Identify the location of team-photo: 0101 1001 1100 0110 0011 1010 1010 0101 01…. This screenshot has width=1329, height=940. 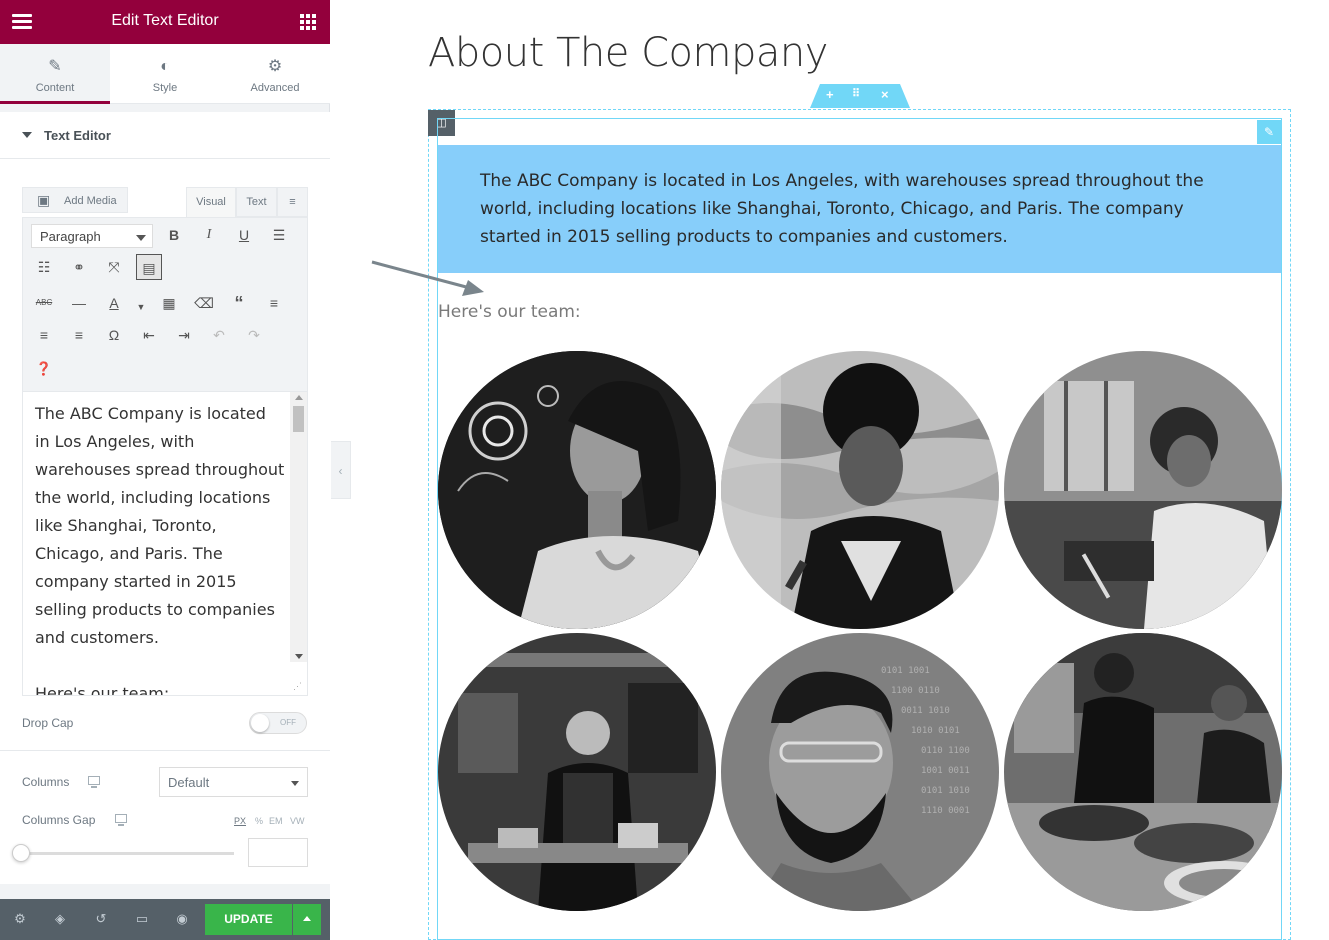
(860, 772).